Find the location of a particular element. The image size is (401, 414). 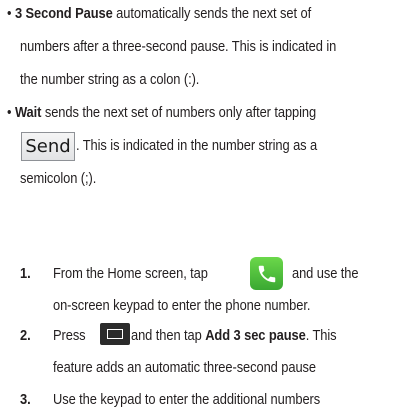

bullet-wait-line3: semicolon (;). is located at coordinates (58, 178).